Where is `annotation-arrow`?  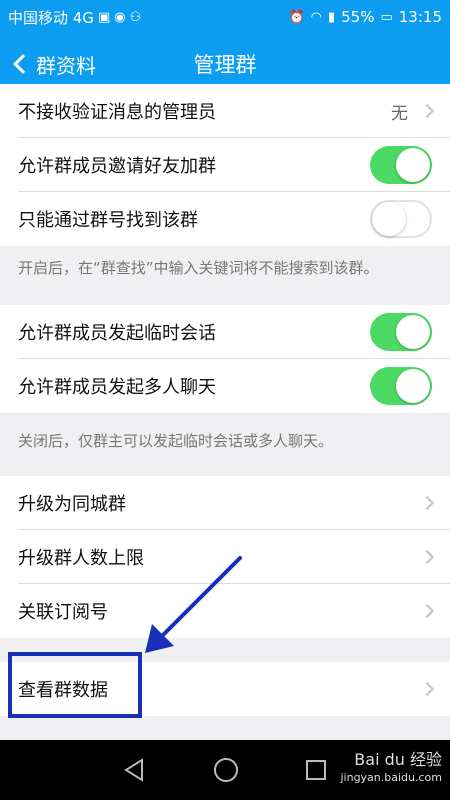 annotation-arrow is located at coordinates (193, 604).